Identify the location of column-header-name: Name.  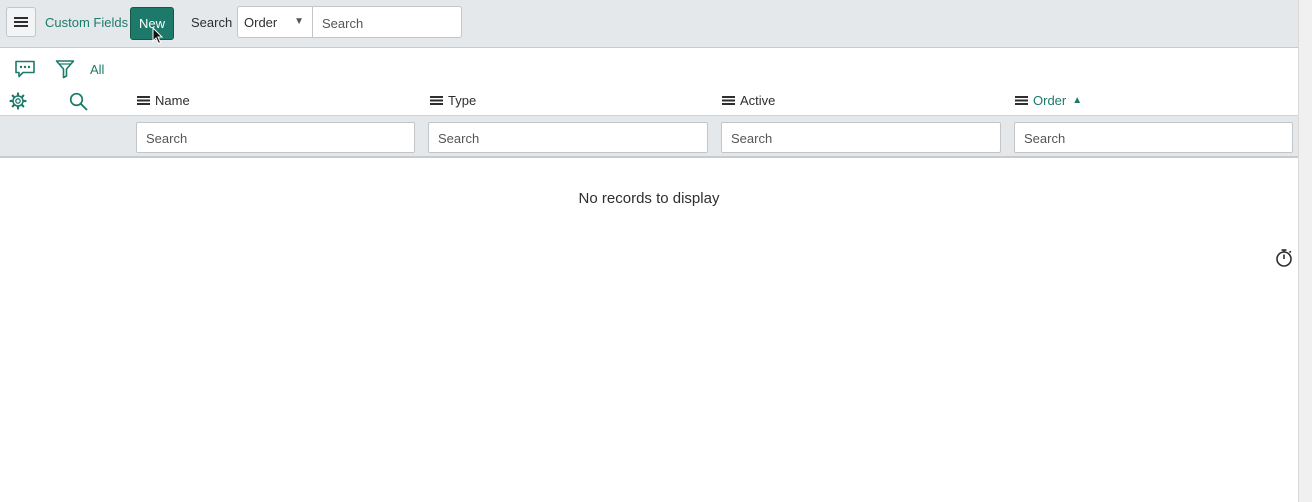
(163, 100).